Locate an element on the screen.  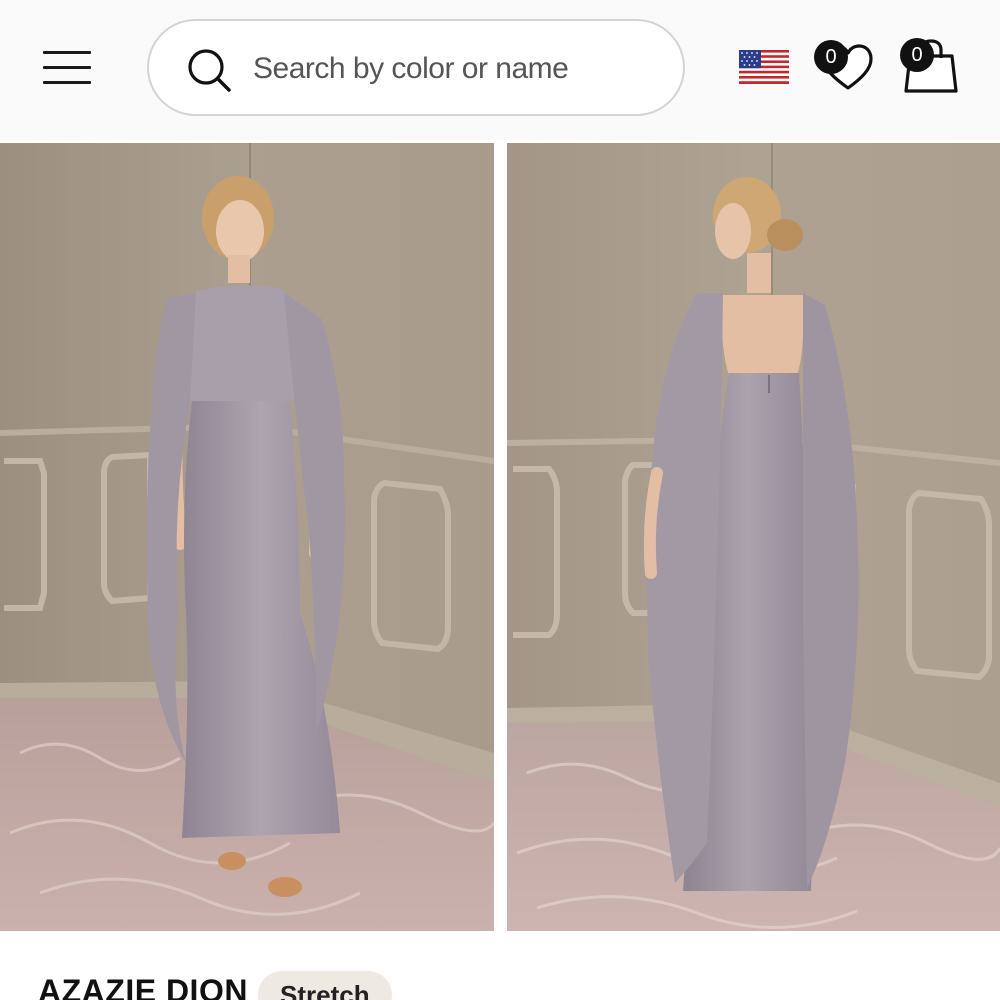
wishlist-button: 0 is located at coordinates (843, 65).